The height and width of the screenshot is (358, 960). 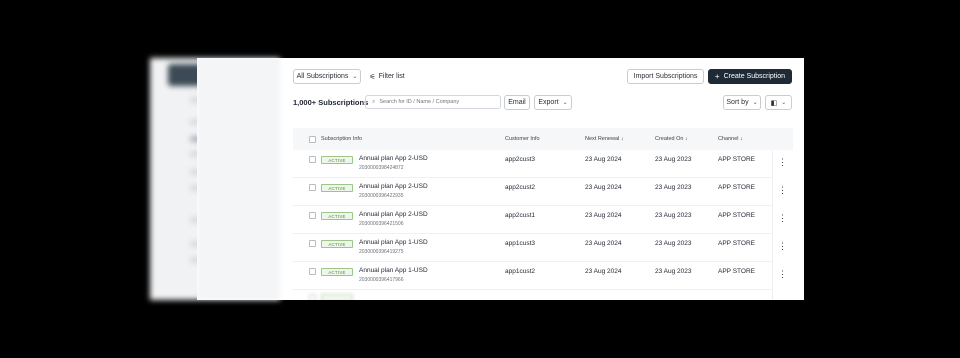 What do you see at coordinates (381, 196) in the screenshot?
I see `subscription-id: 2030000396422935` at bounding box center [381, 196].